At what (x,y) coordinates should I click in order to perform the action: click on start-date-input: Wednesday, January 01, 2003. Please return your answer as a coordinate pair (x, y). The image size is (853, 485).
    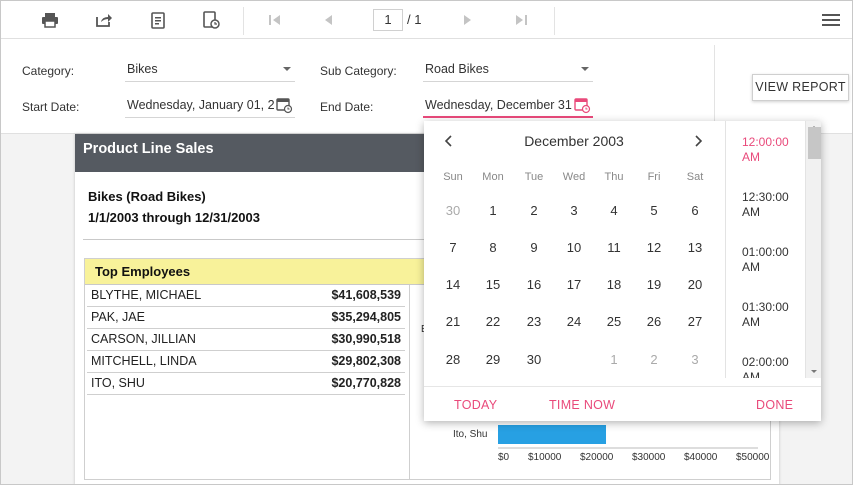
    Looking at the image, I should click on (210, 106).